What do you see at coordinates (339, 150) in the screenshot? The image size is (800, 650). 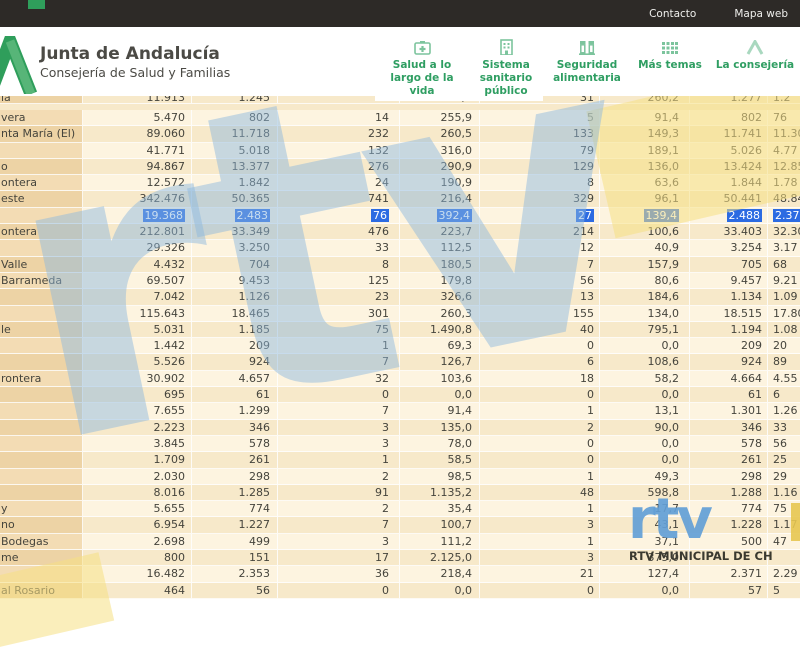 I see `table-cell: 132` at bounding box center [339, 150].